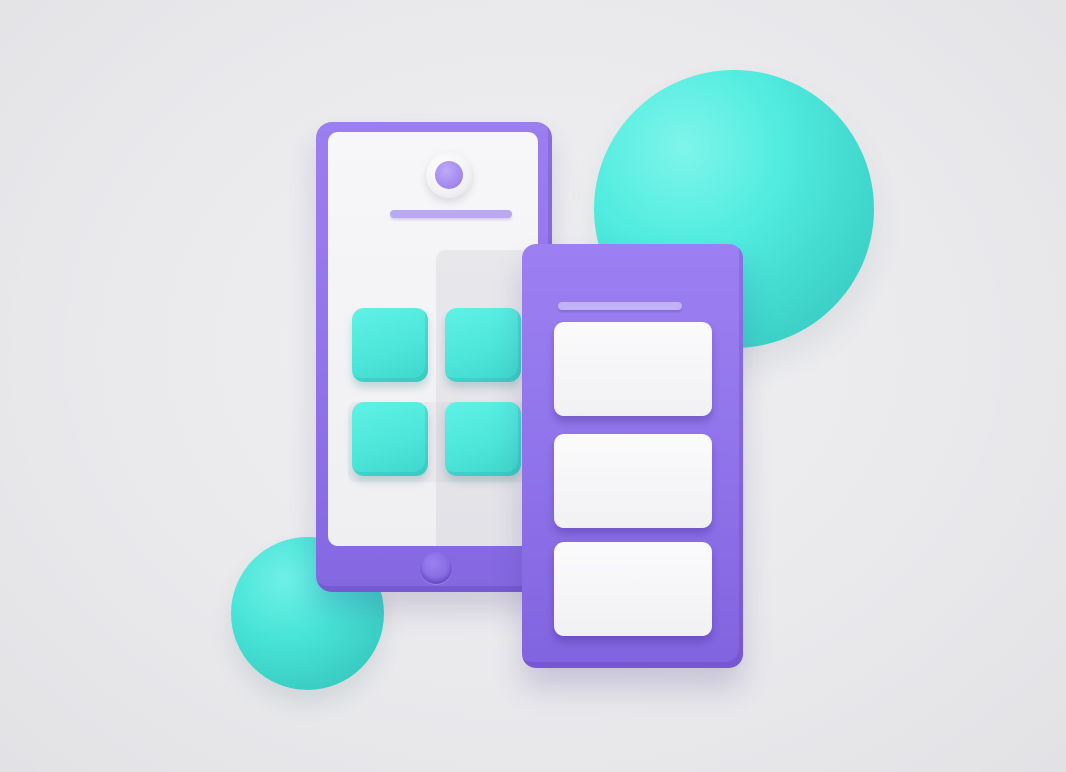 This screenshot has height=772, width=1066. Describe the element at coordinates (433, 339) in the screenshot. I see `phone-screen` at that location.